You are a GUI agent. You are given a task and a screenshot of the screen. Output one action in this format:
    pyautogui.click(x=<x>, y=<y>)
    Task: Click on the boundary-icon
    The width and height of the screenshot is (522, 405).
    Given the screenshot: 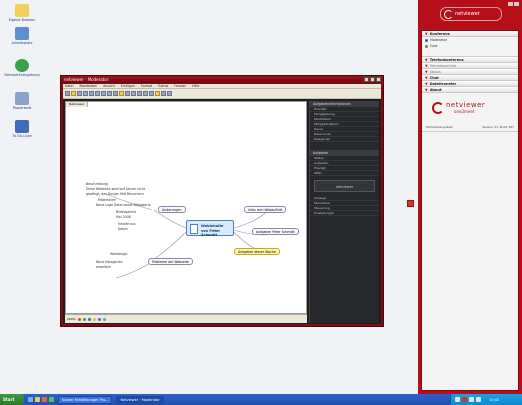 What is the action you would take?
    pyautogui.click(x=145, y=93)
    